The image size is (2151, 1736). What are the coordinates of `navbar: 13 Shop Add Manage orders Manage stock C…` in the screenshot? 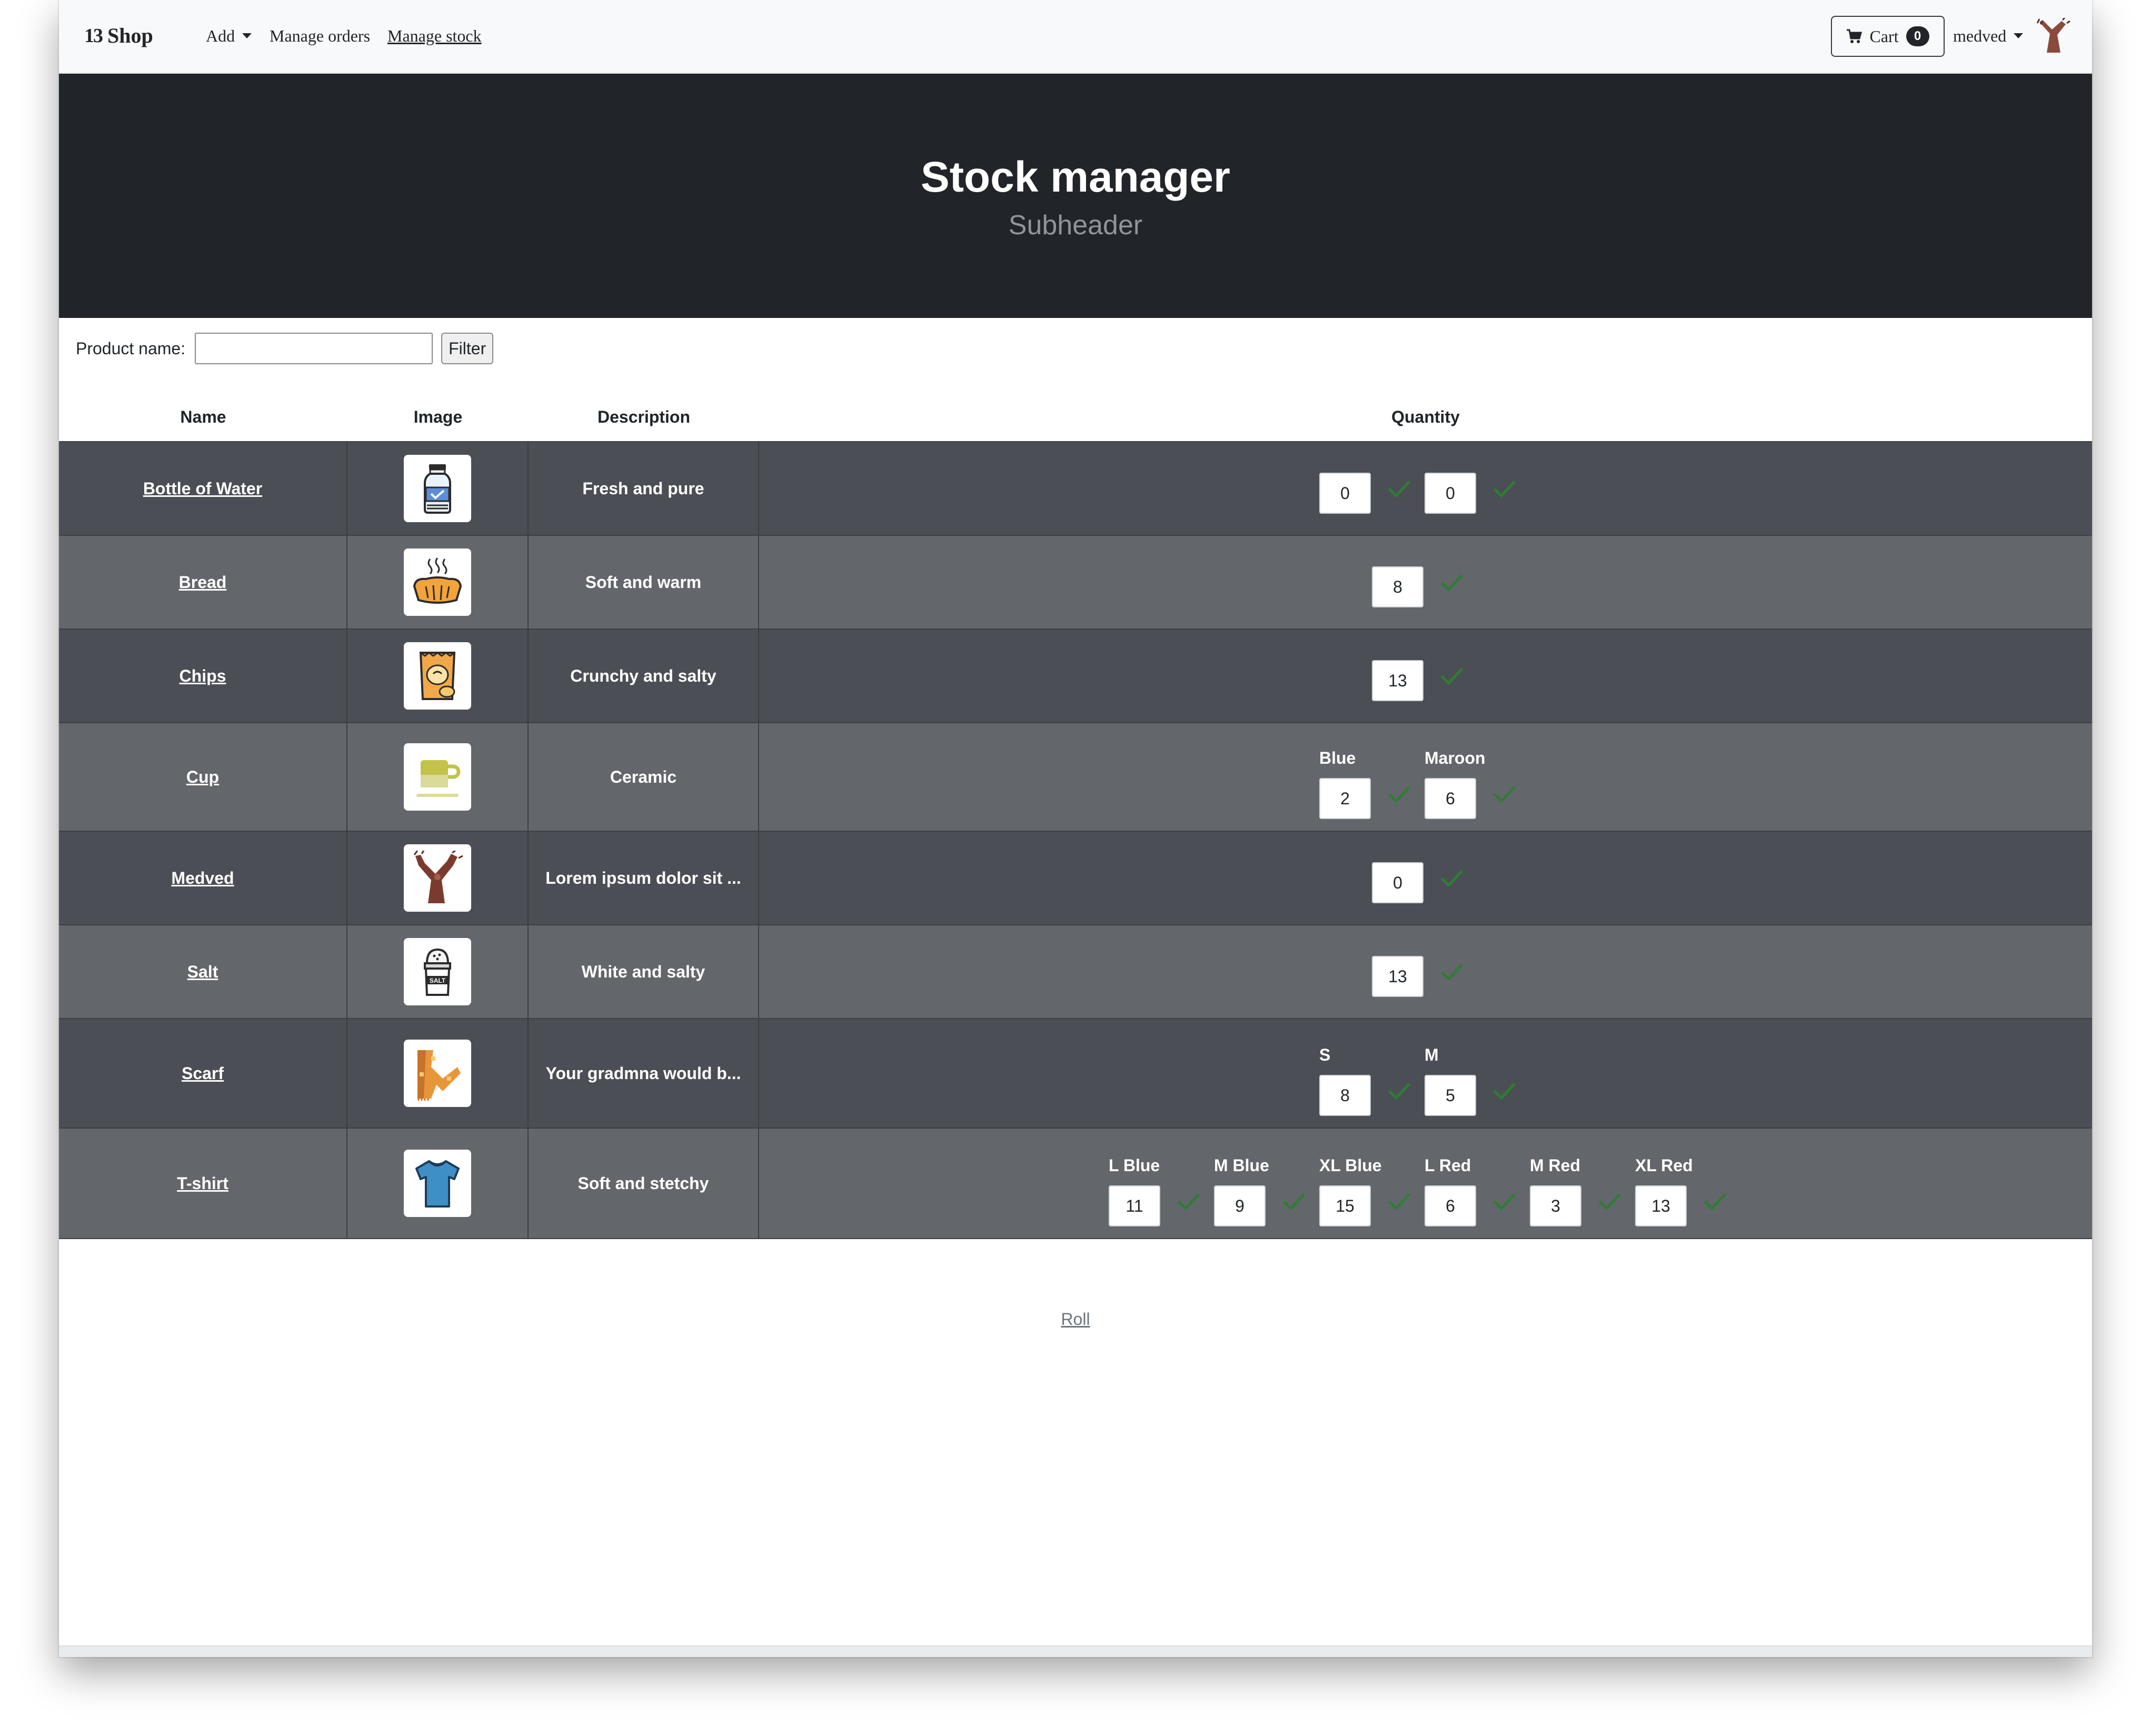 It's located at (1075, 37).